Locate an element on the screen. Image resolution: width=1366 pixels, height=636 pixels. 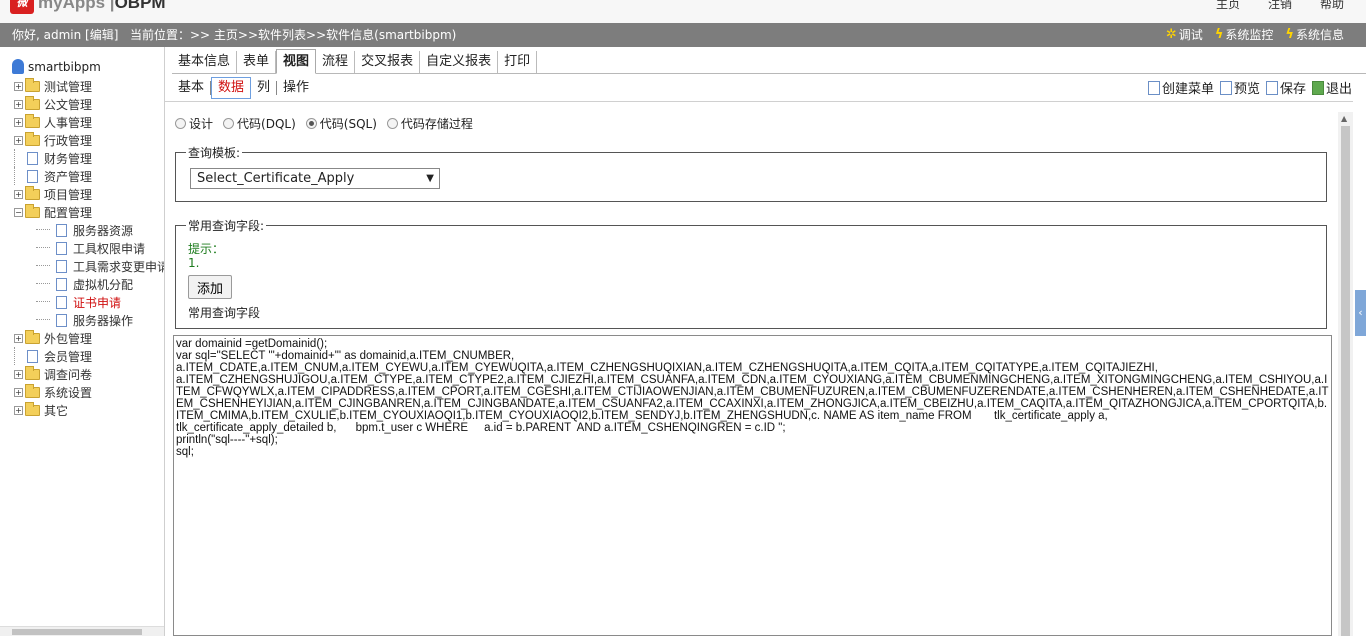
tree-item-project: + 项目管理 is located at coordinates (53, 194).